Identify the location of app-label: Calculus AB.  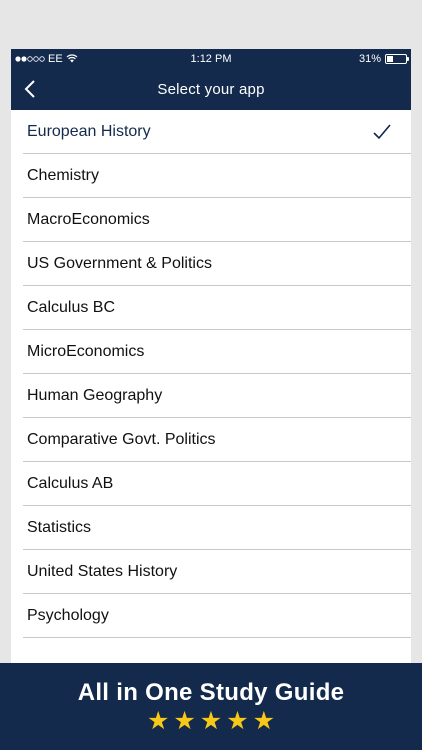
(70, 483).